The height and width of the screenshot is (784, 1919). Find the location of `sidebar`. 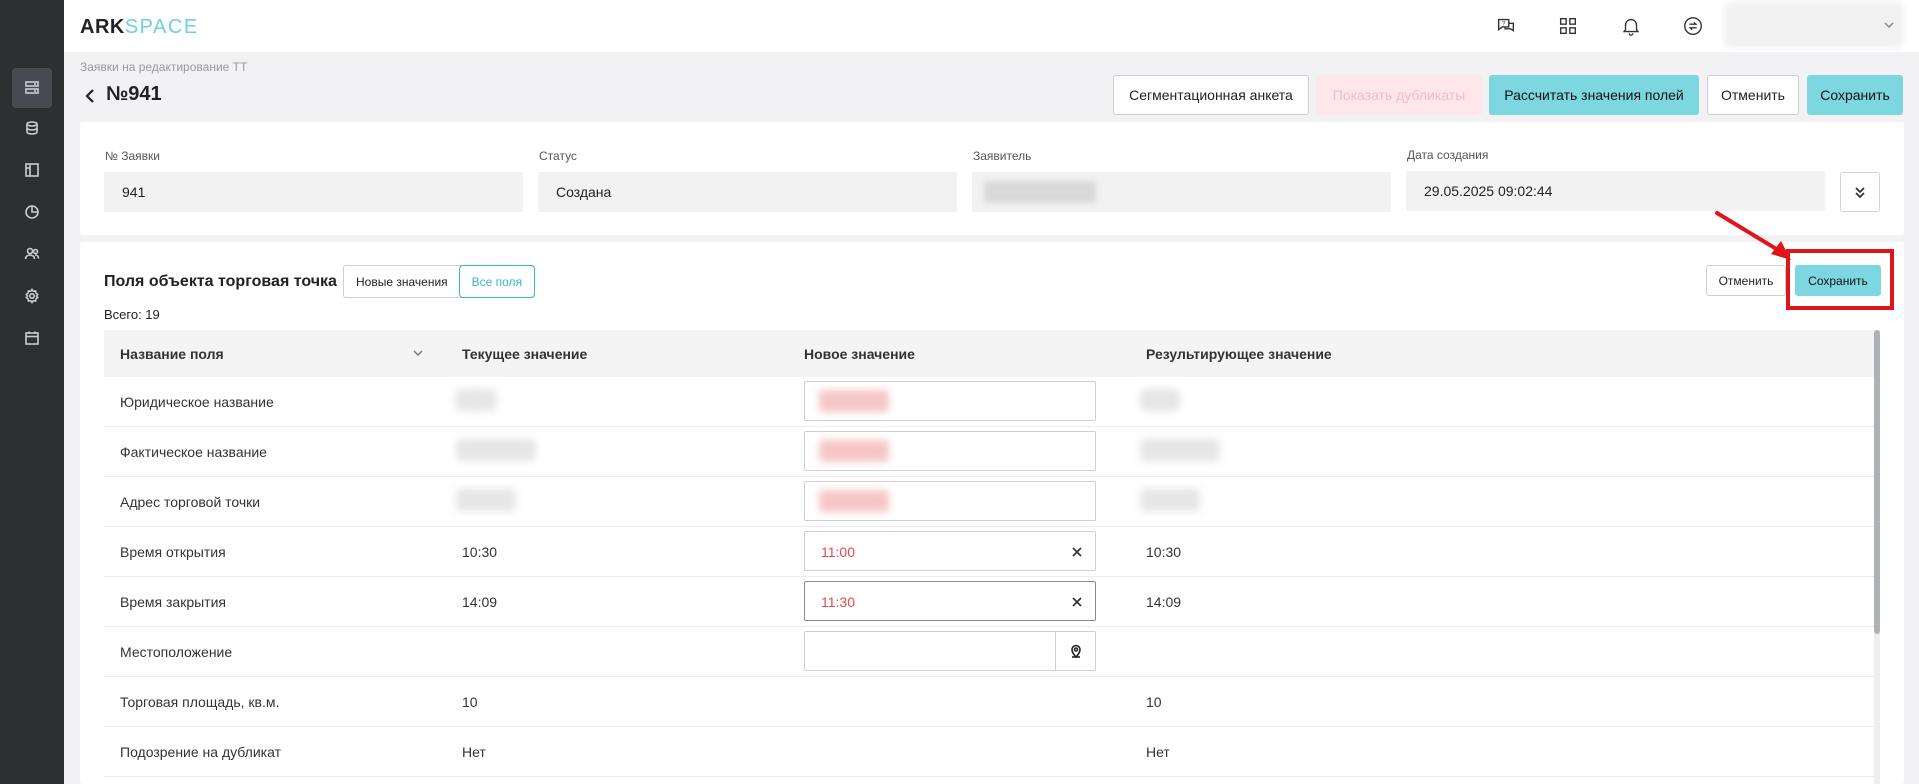

sidebar is located at coordinates (32, 392).